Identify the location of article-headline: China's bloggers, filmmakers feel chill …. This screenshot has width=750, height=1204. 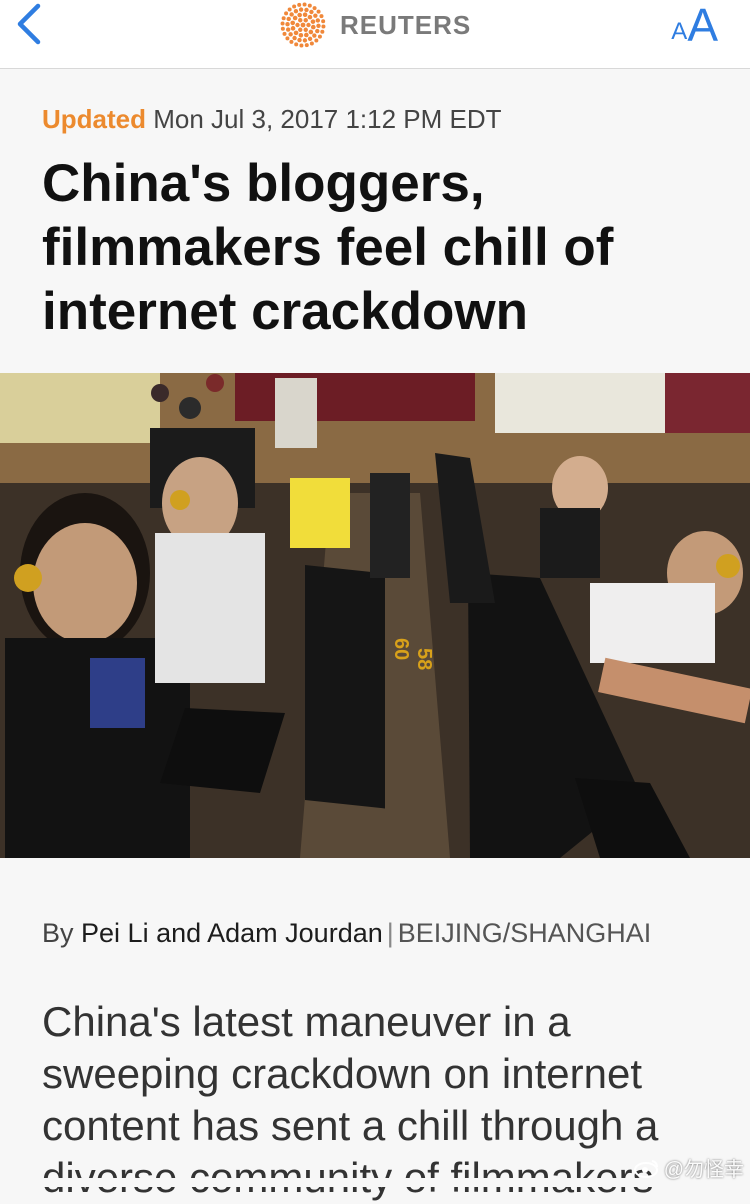
(328, 247).